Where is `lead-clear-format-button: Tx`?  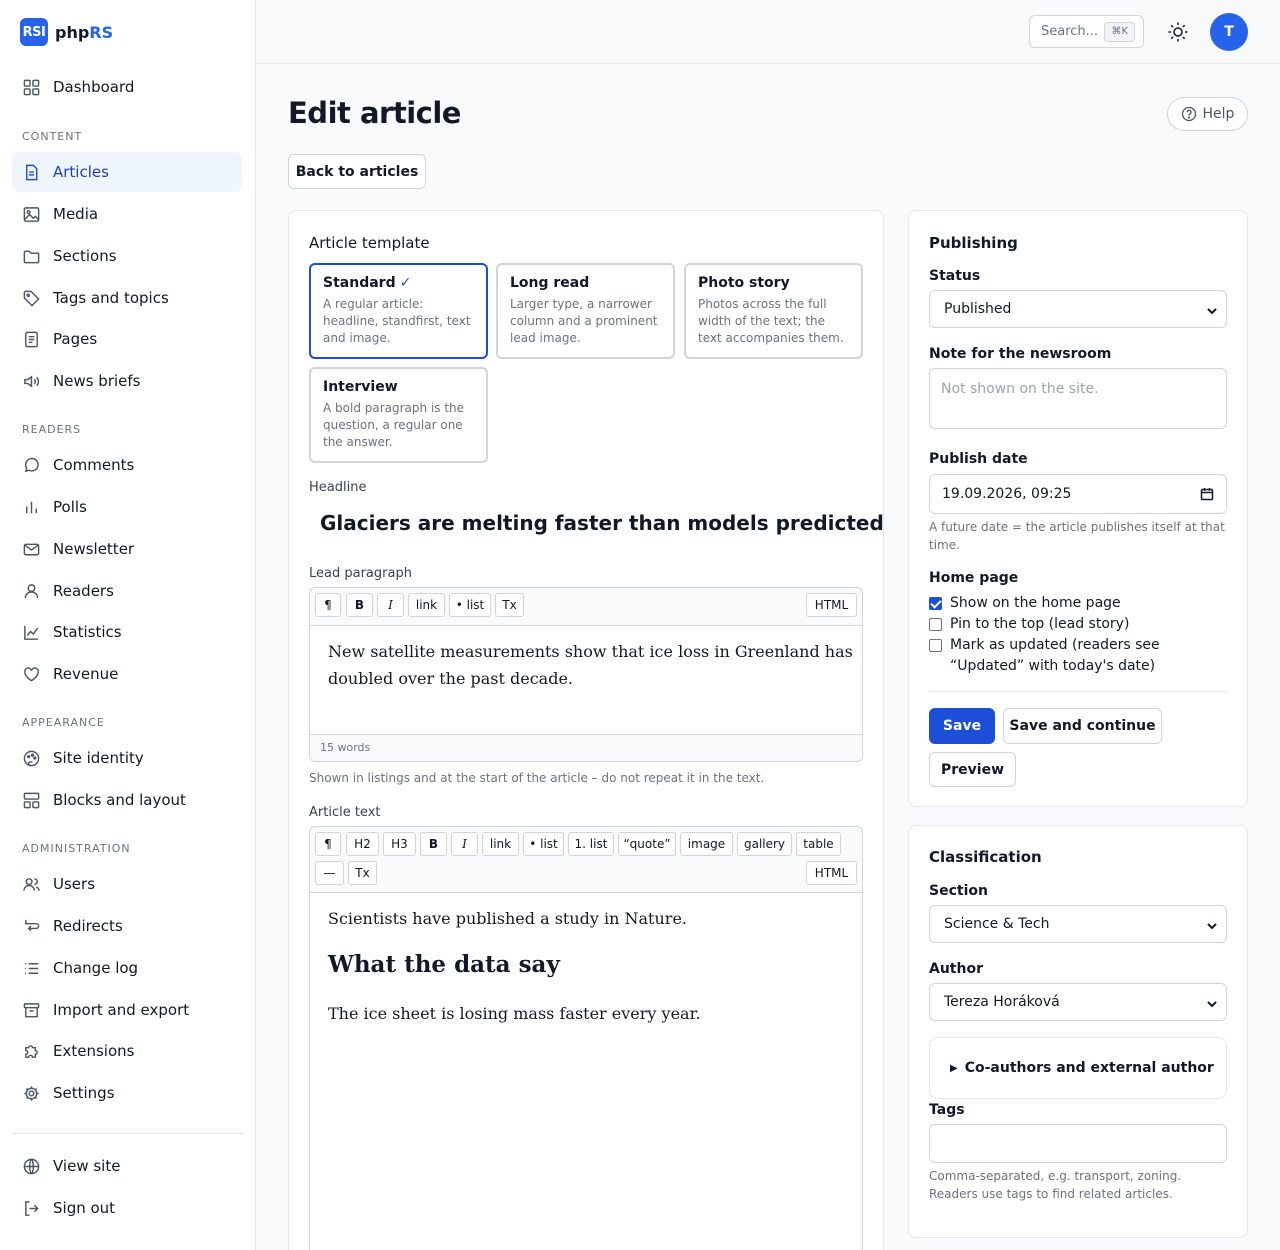 lead-clear-format-button: Tx is located at coordinates (509, 605).